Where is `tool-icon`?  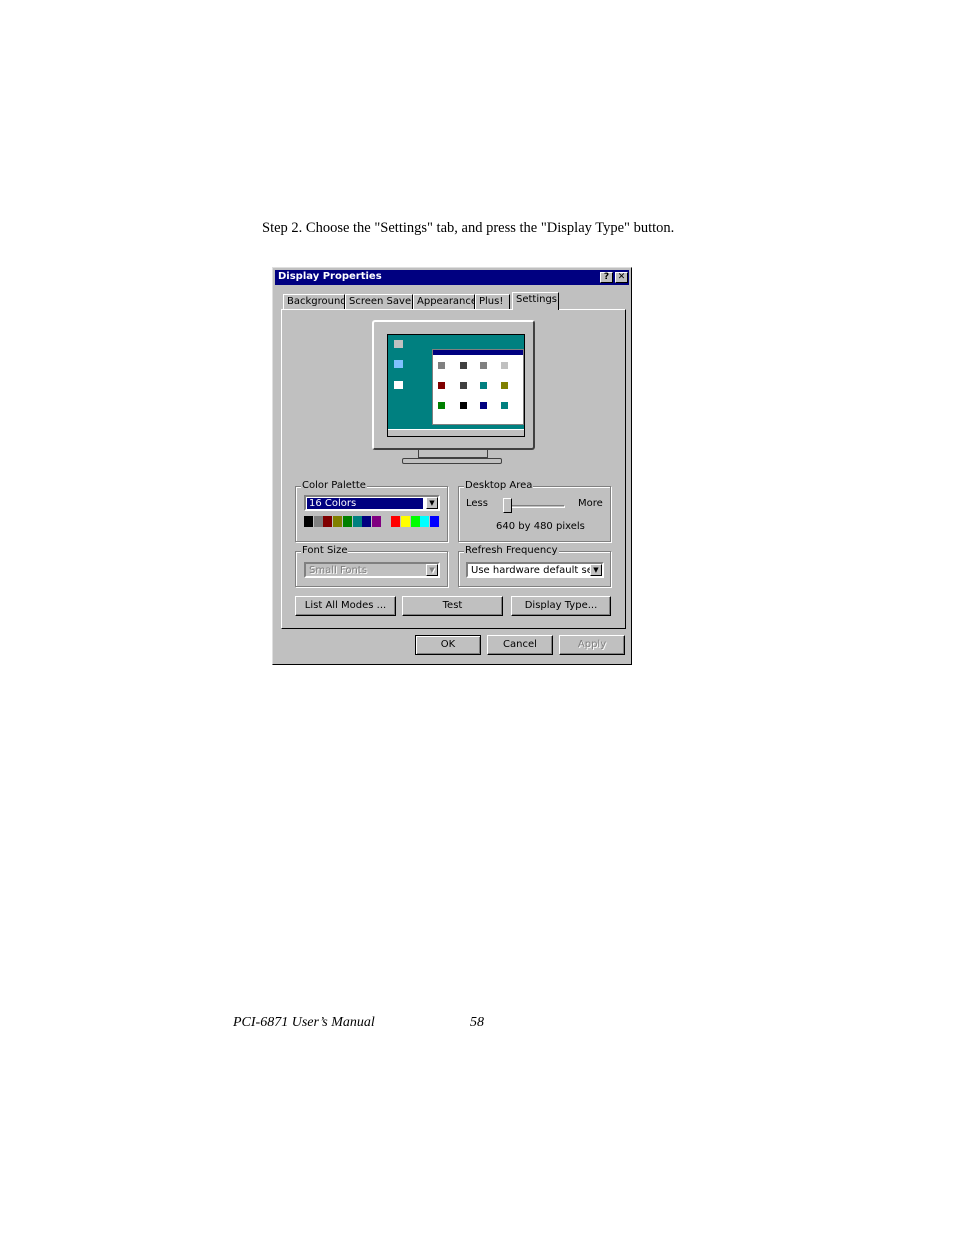 tool-icon is located at coordinates (504, 365).